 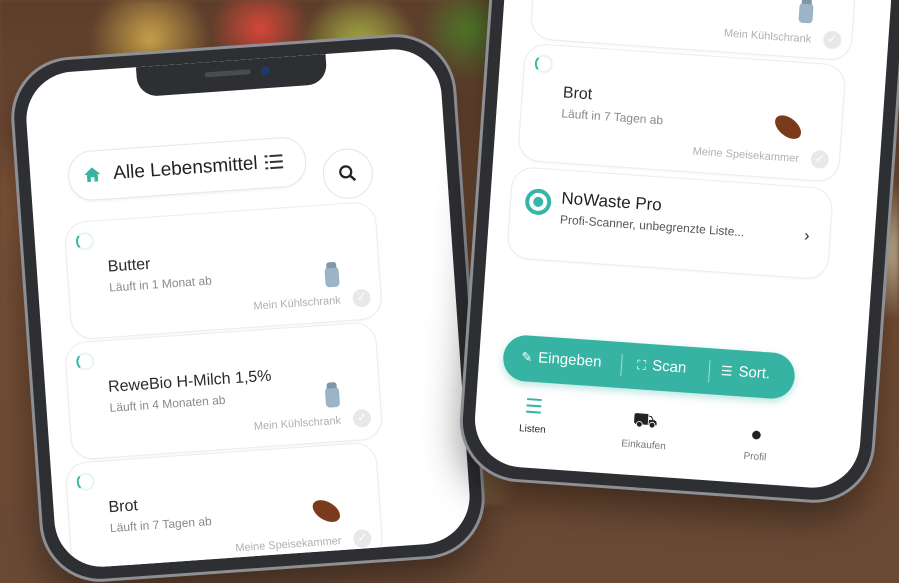 I want to click on item-expiry: Läuft in 4 Monaten ab, so click(x=167, y=403).